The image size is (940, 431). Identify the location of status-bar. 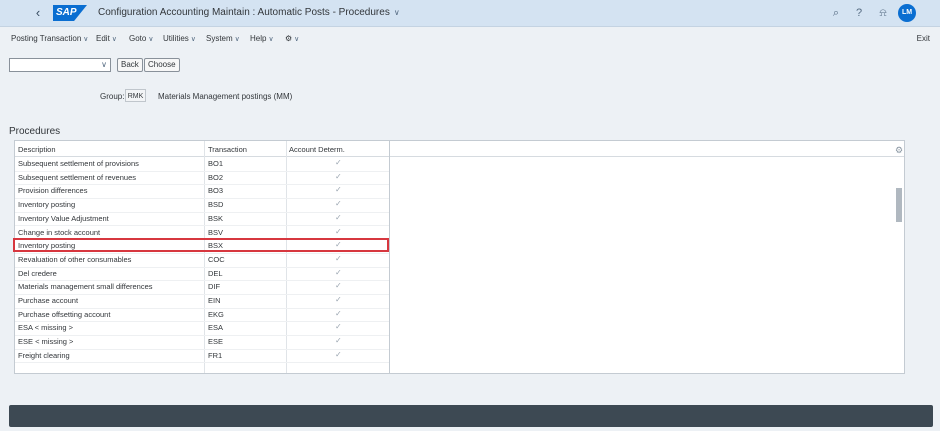
(471, 416).